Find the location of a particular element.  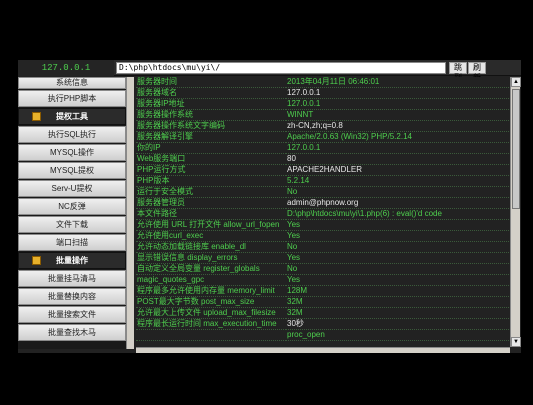

info-row: PHP版本 5.2.14 is located at coordinates (322, 181).